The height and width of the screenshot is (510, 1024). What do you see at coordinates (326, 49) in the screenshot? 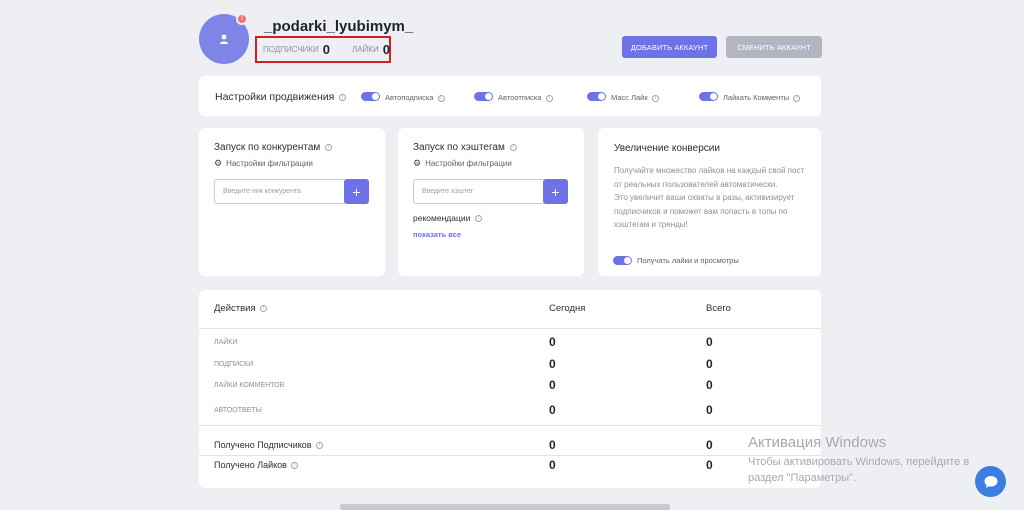
I see `followers-count: 0` at bounding box center [326, 49].